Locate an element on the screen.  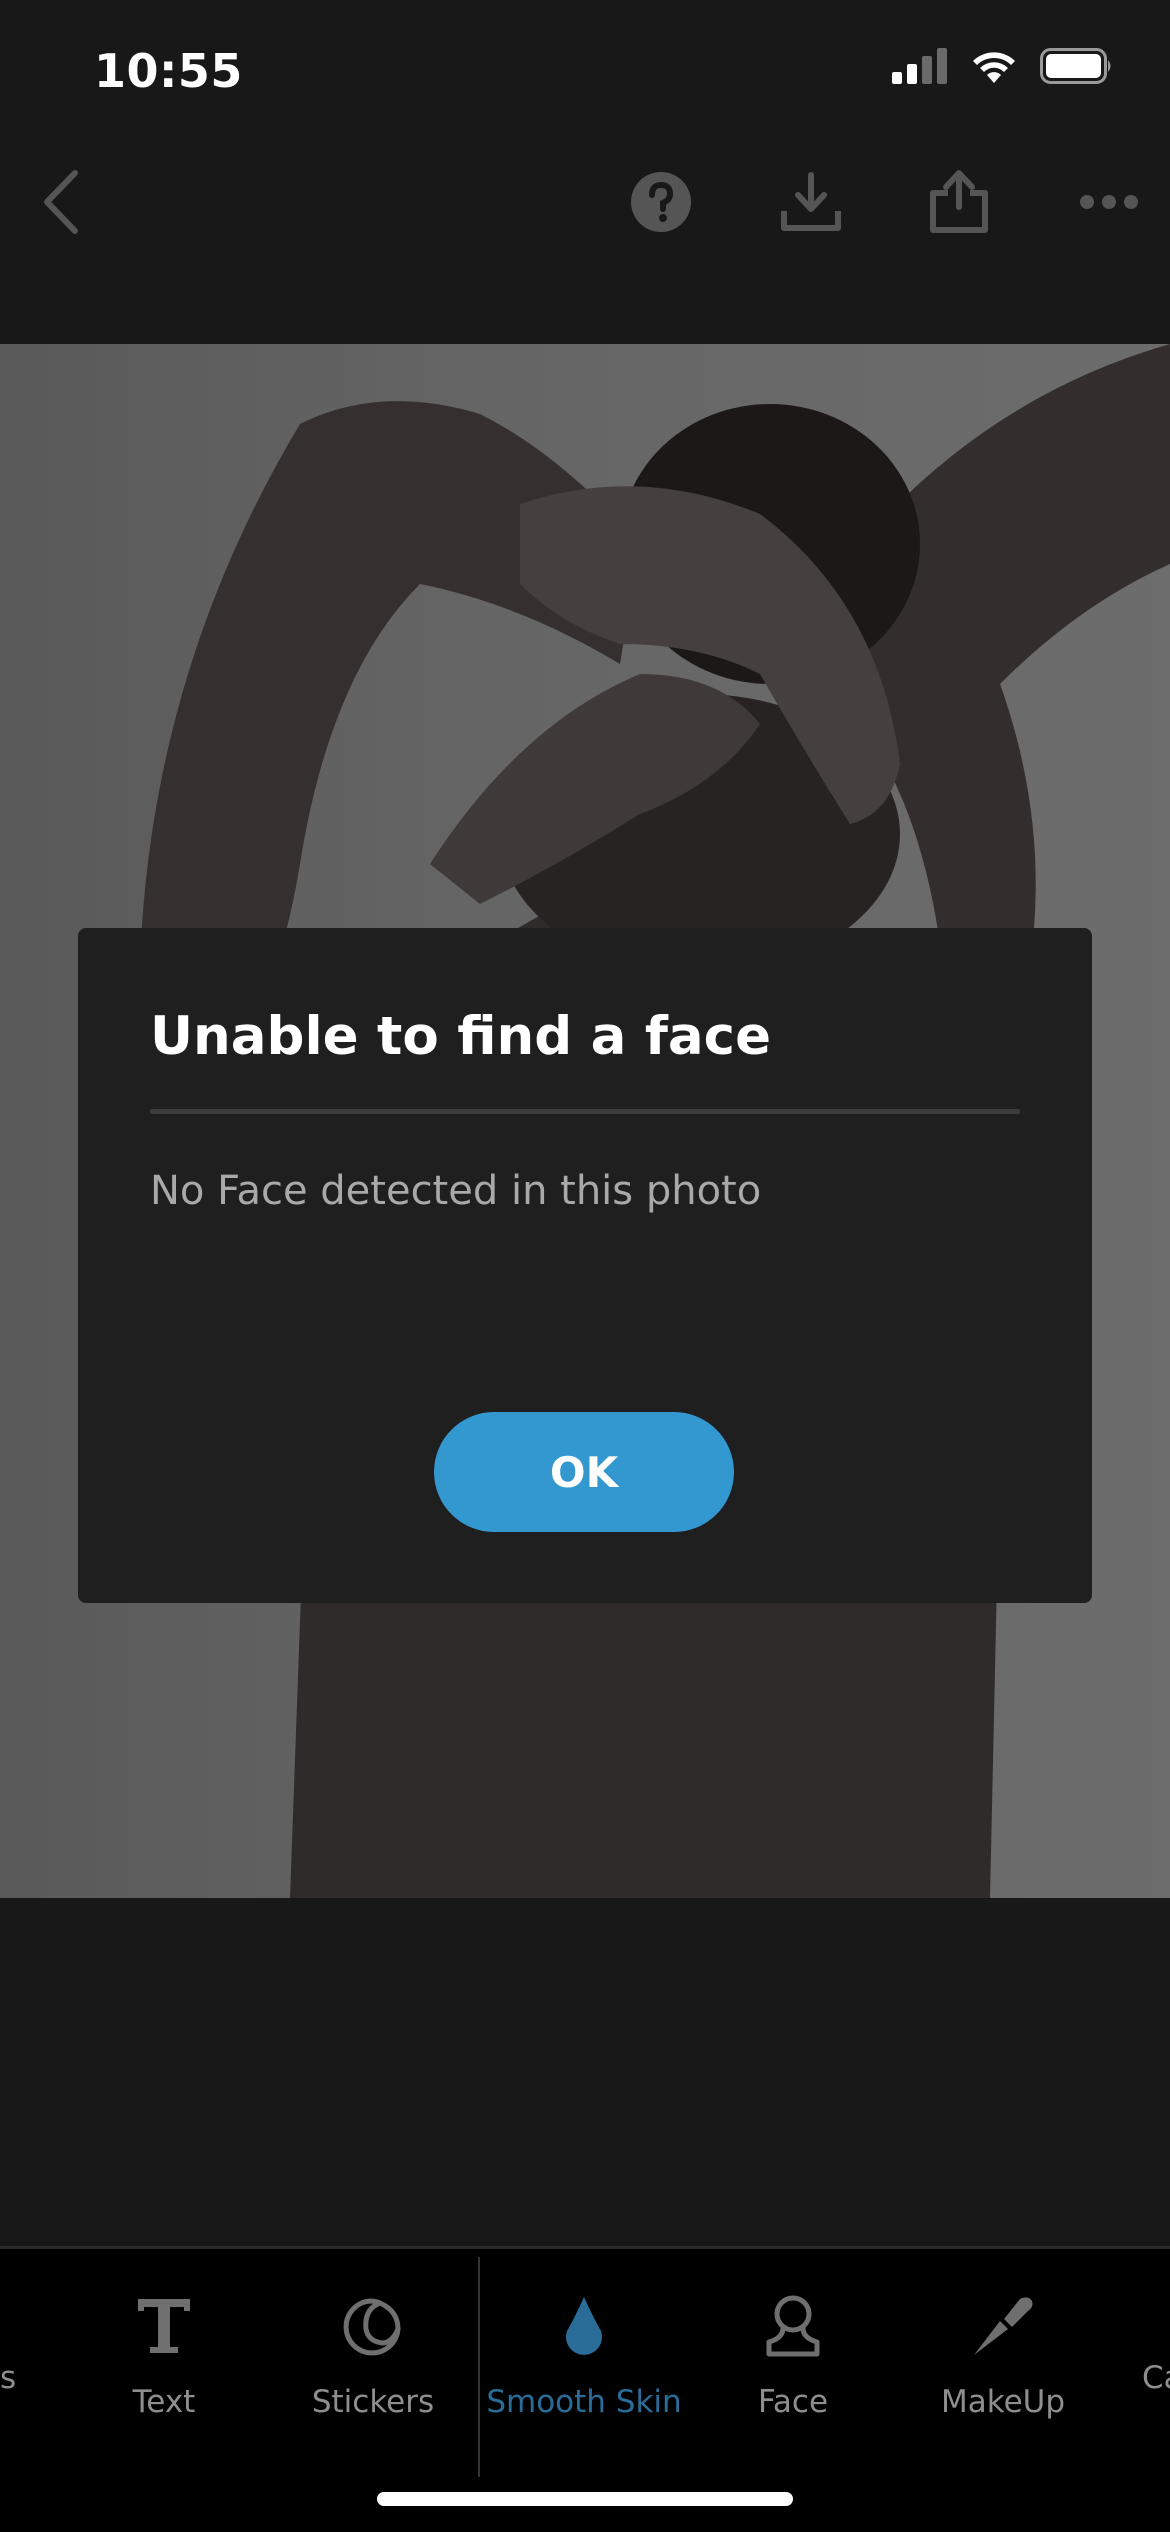
tool-makeup: MakeUp is located at coordinates (1003, 2371).